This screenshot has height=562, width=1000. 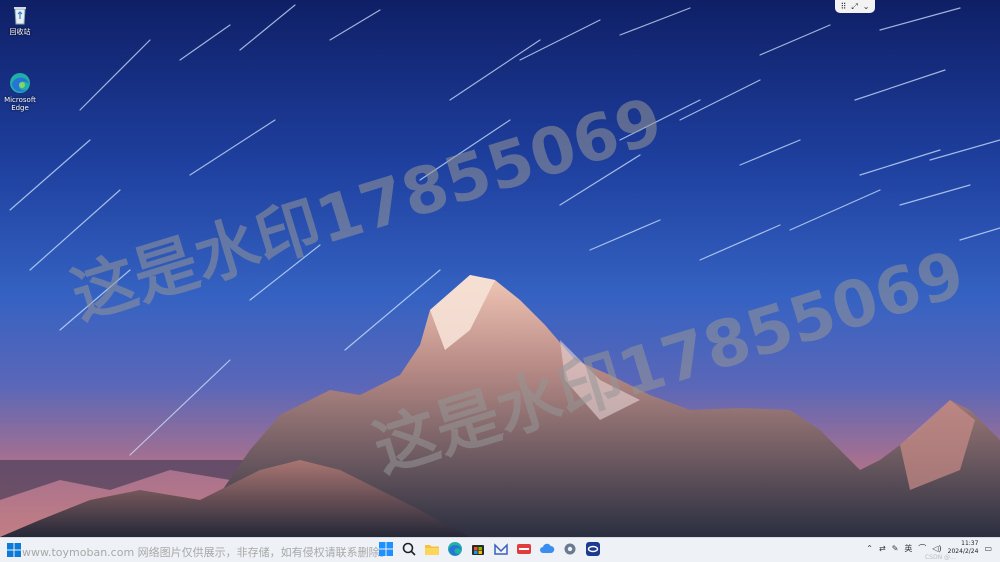 I want to click on notification-icon: ▭, so click(x=988, y=548).